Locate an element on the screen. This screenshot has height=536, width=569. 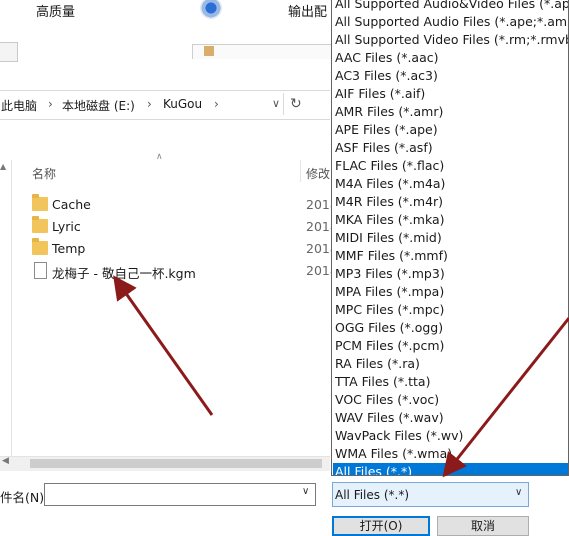
file-type-option: WavPack Files (*.wv) is located at coordinates (451, 436).